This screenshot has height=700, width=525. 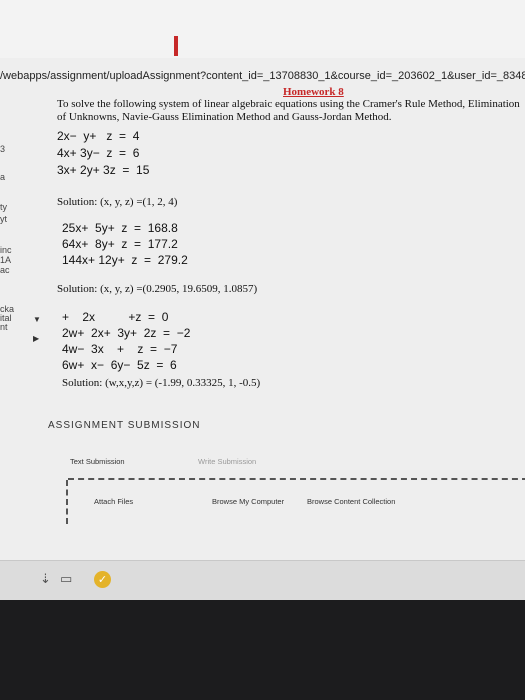 I want to click on assignment-title: Homework 8, so click(x=313, y=92).